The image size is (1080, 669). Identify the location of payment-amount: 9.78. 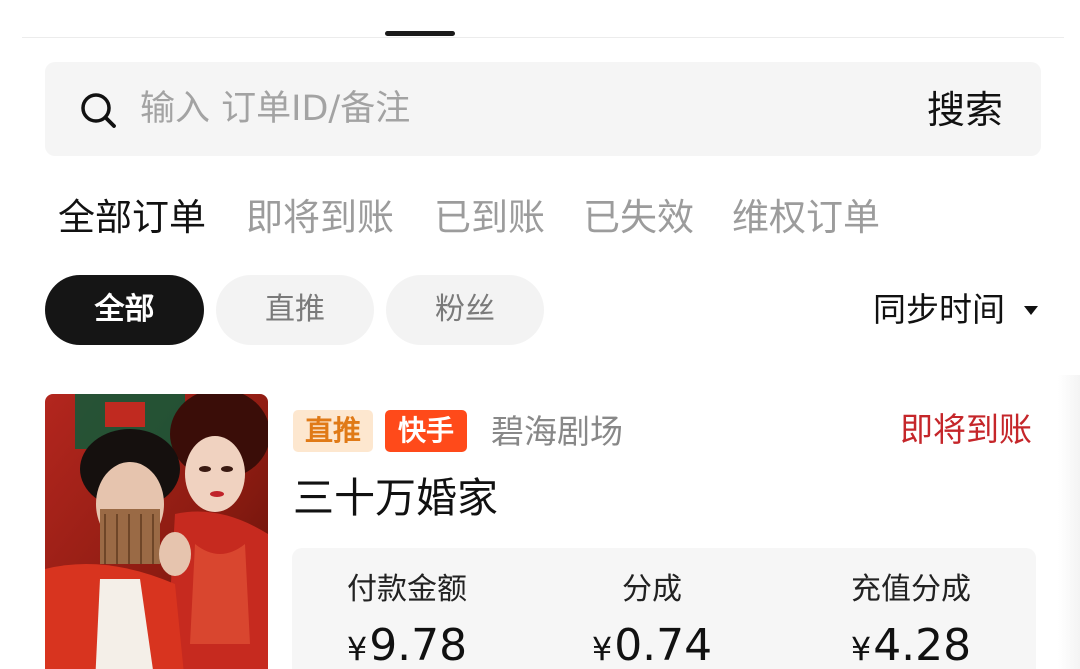
(418, 644).